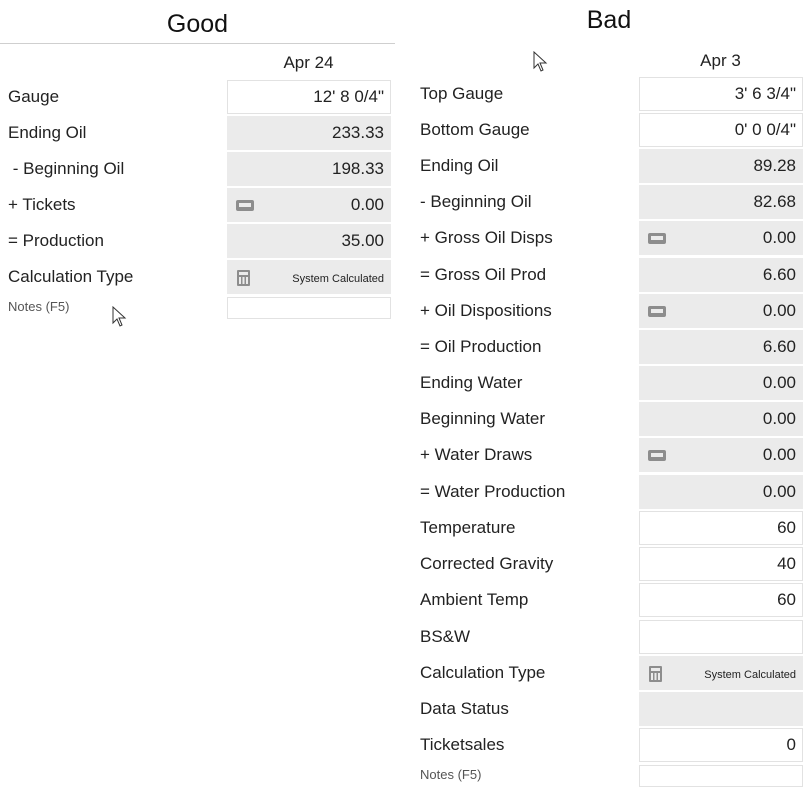 The width and height of the screenshot is (808, 800). What do you see at coordinates (611, 709) in the screenshot?
I see `data-status-row: Data Status` at bounding box center [611, 709].